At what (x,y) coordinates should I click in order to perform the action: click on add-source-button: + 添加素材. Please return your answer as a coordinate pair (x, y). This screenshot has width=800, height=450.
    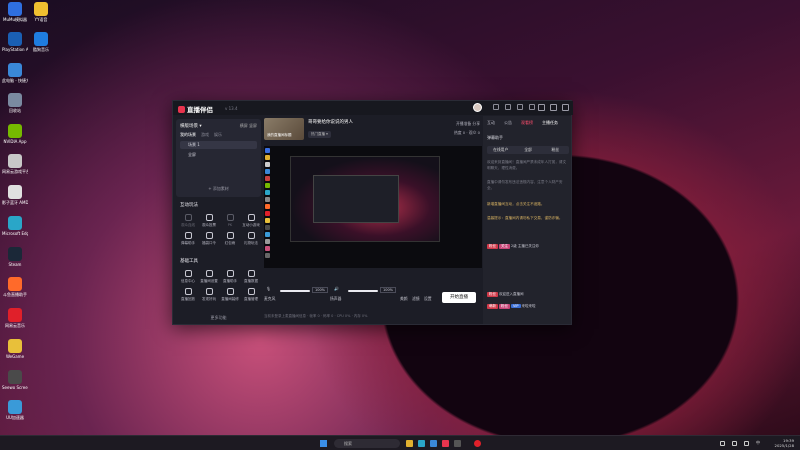
    Looking at the image, I should click on (218, 189).